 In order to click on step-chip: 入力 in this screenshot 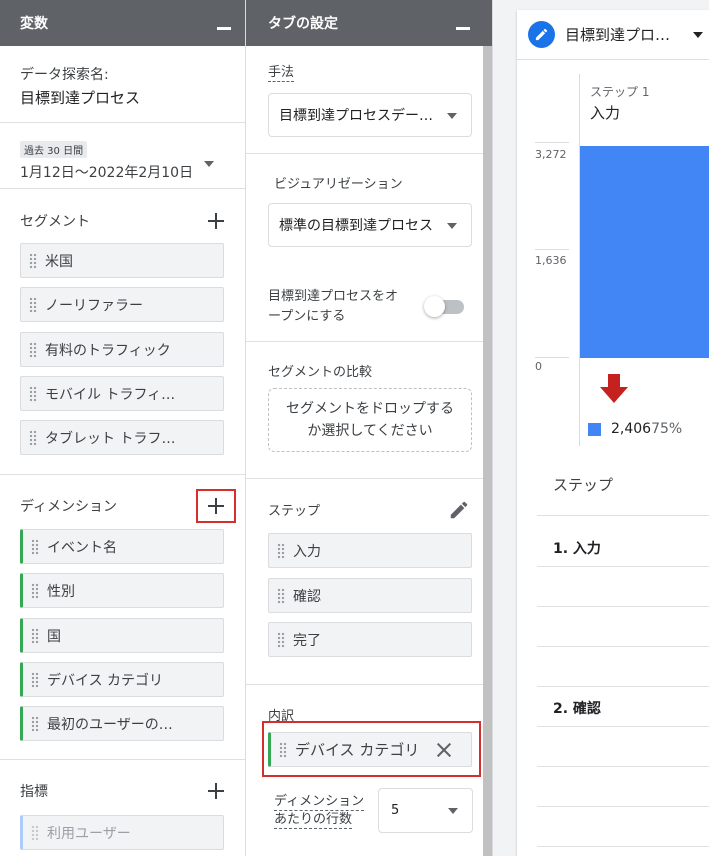, I will do `click(370, 550)`.